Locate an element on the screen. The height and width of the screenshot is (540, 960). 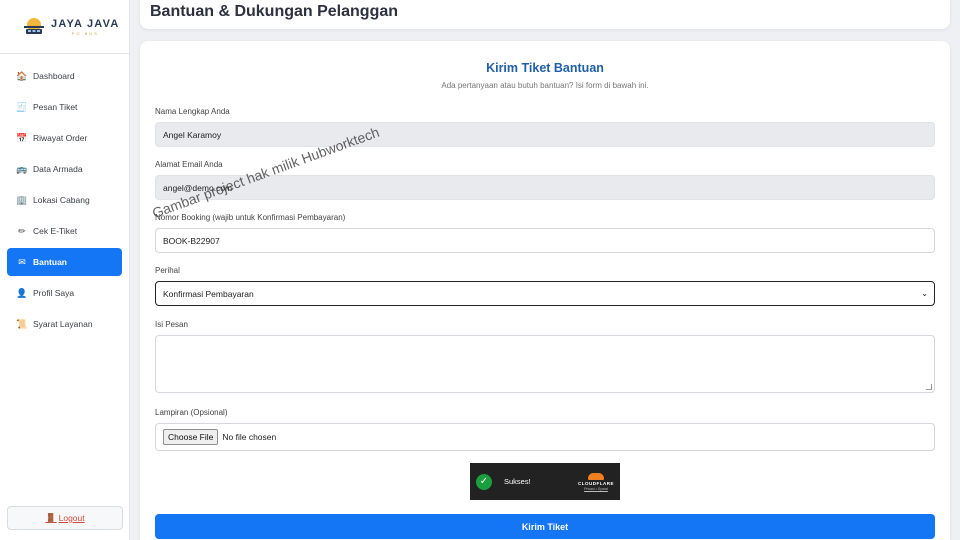
cloudflare-logo: CLOUDFLARE Privasi • Syarat is located at coordinates (596, 481).